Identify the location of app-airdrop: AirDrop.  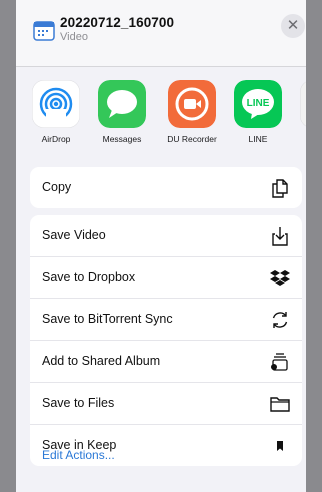
(56, 113).